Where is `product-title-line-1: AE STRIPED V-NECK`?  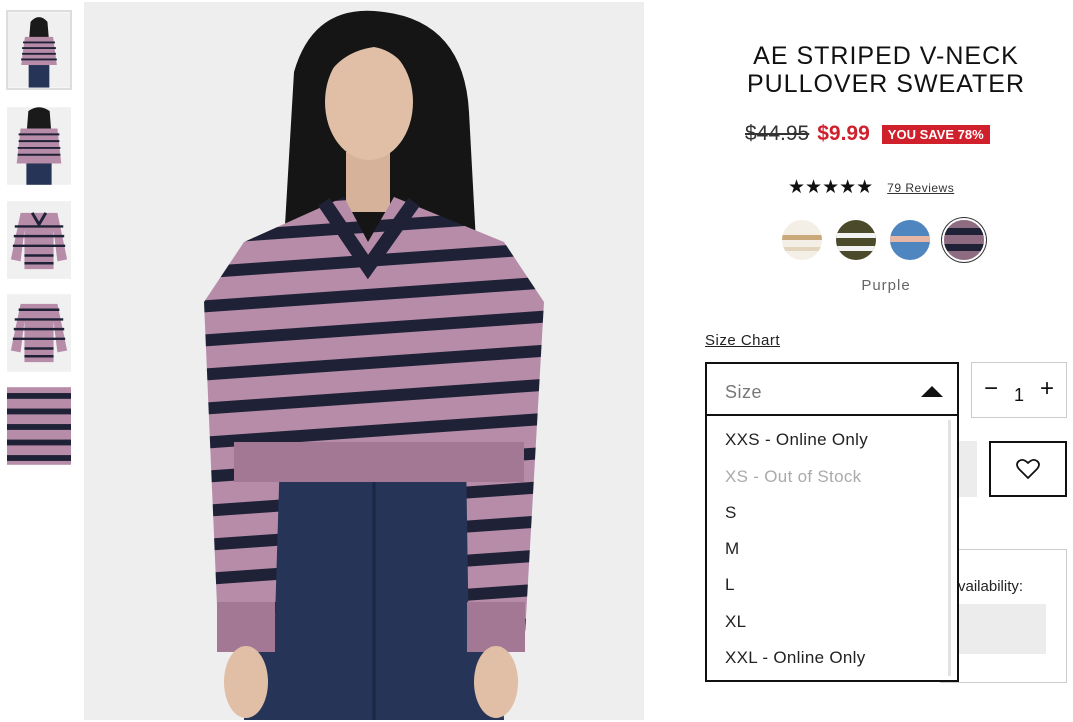
product-title-line-1: AE STRIPED V-NECK is located at coordinates (886, 56).